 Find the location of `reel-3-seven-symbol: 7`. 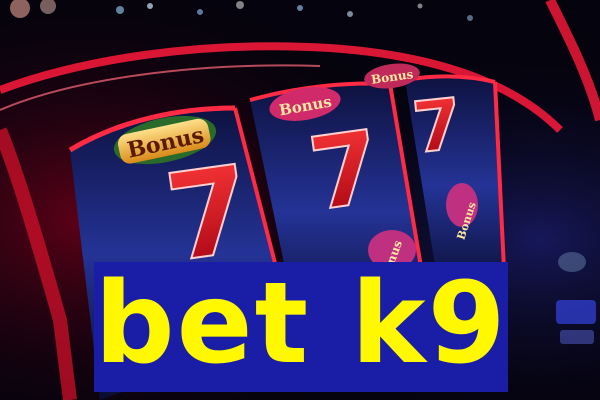

reel-3-seven-symbol: 7 is located at coordinates (437, 126).